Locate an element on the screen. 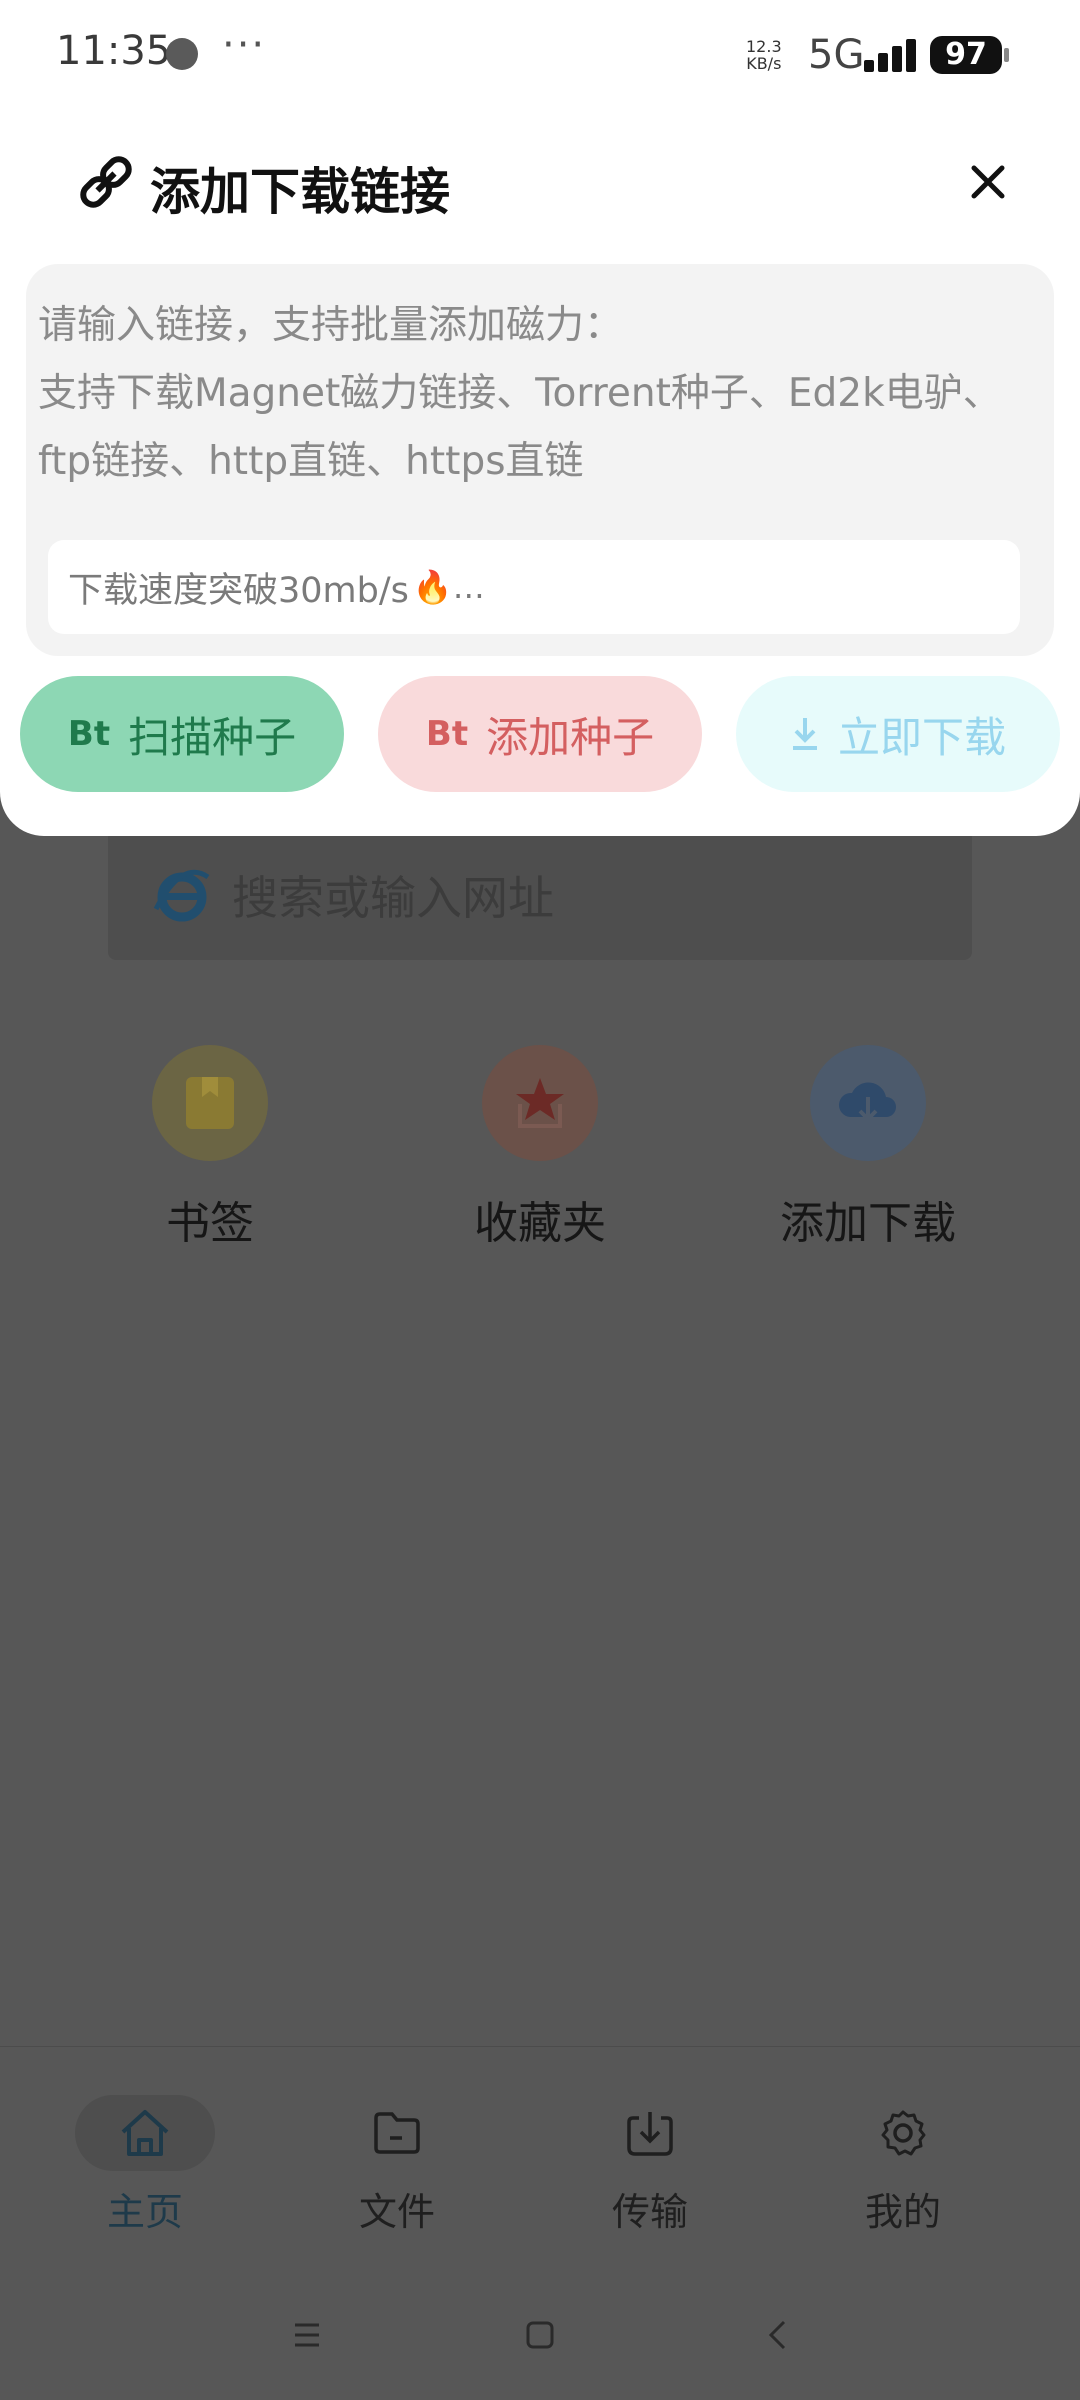 The width and height of the screenshot is (1080, 2400). quick-actions: 书签 收藏夹 添加下载 is located at coordinates (540, 1147).